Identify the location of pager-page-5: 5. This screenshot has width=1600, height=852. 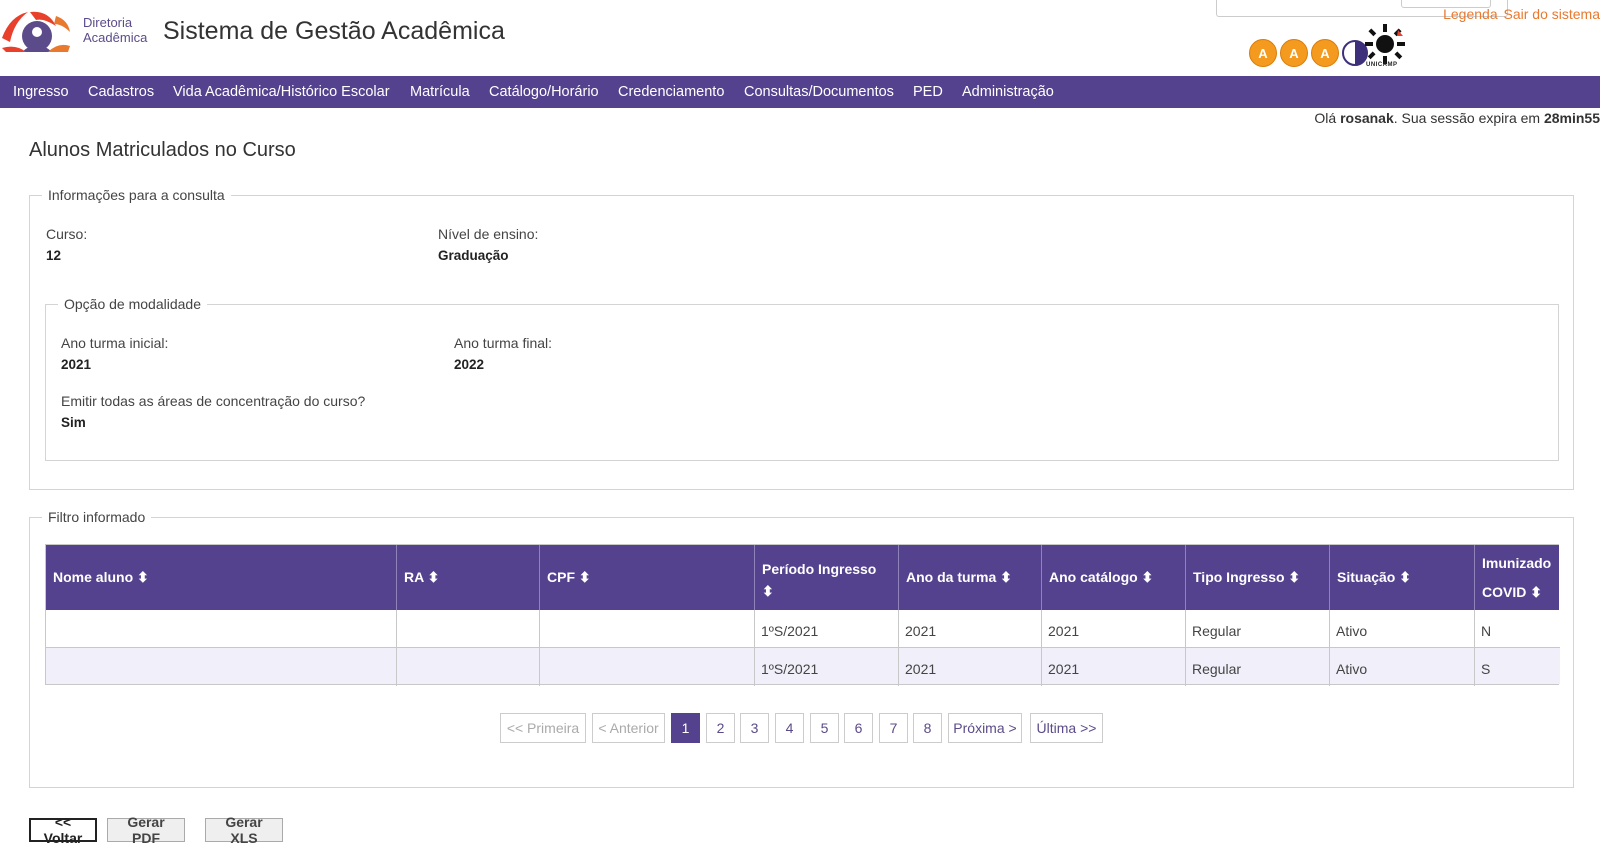
(824, 728).